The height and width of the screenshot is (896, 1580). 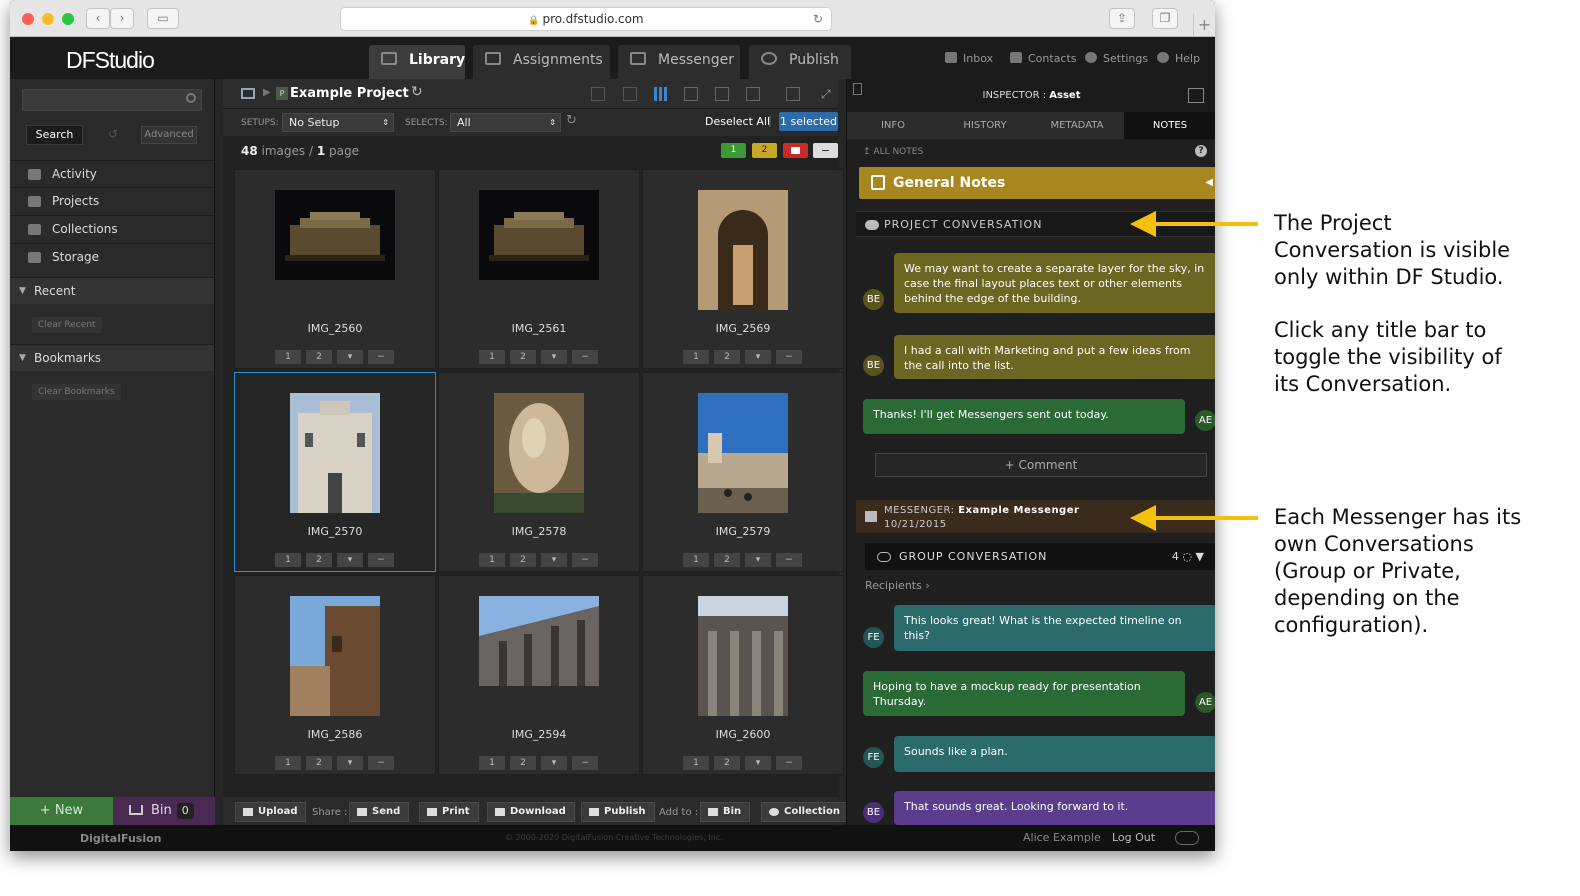 What do you see at coordinates (67, 325) in the screenshot?
I see `clear-recent-button: Clear Recent` at bounding box center [67, 325].